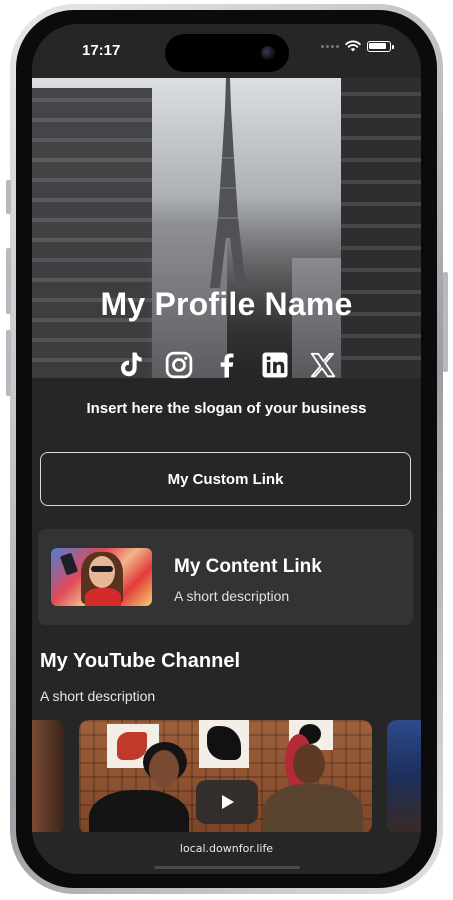  I want to click on social-links, so click(226, 365).